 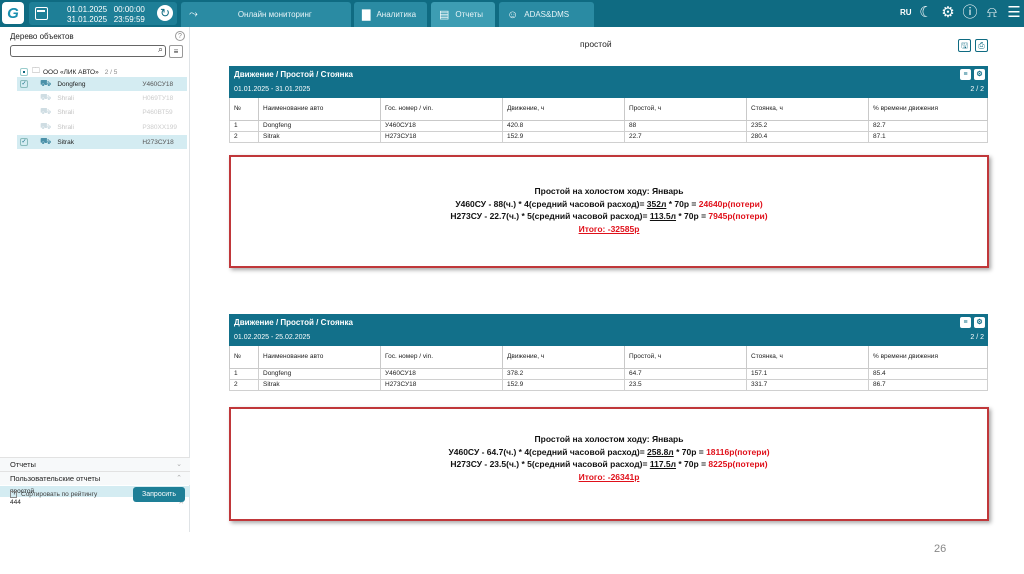 I want to click on report-period-bar: 01.02.2025 - 25.02.2025 2 / 2, so click(x=608, y=339).